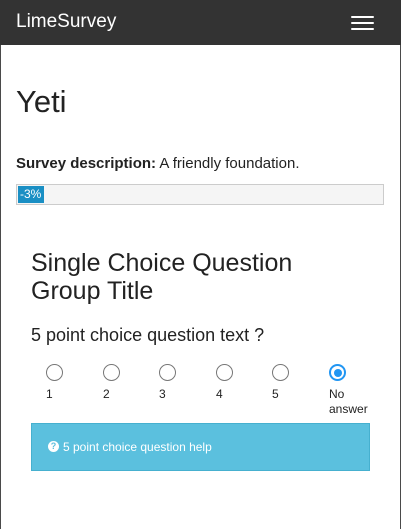 This screenshot has width=401, height=529. I want to click on hamburger-icon, so click(362, 23).